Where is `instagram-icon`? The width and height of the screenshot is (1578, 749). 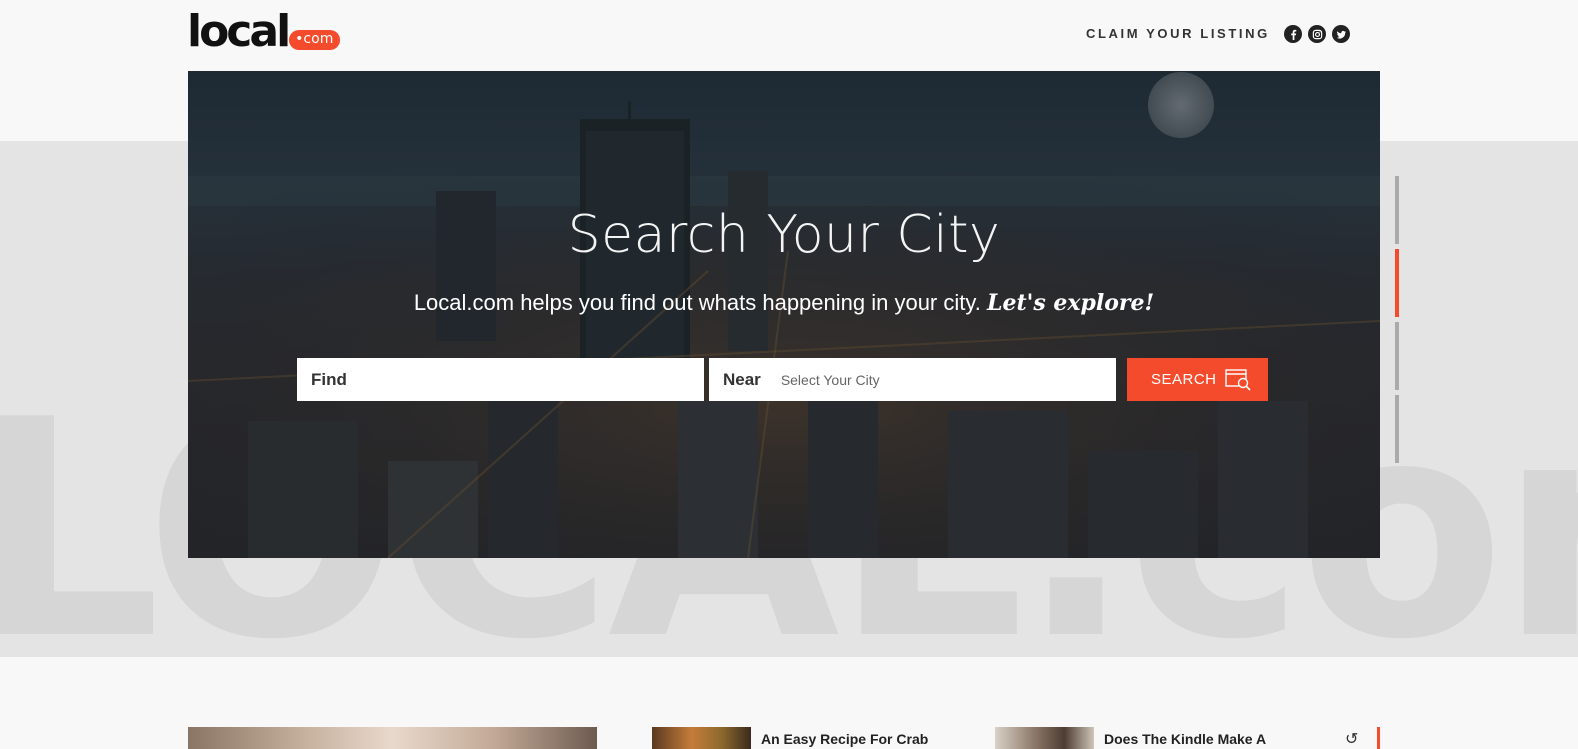 instagram-icon is located at coordinates (1317, 34).